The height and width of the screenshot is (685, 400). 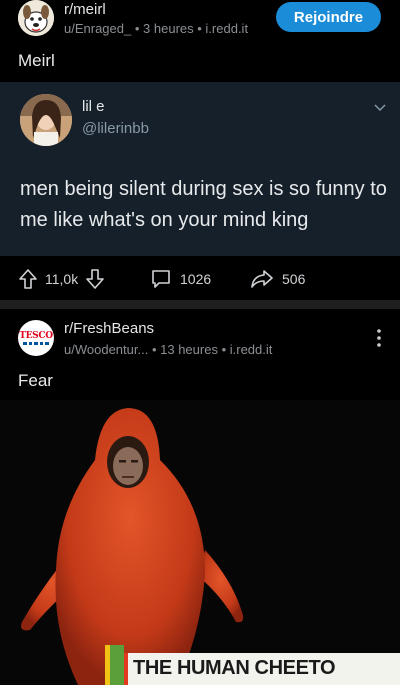 I want to click on join-button: Rejoindre, so click(x=328, y=17).